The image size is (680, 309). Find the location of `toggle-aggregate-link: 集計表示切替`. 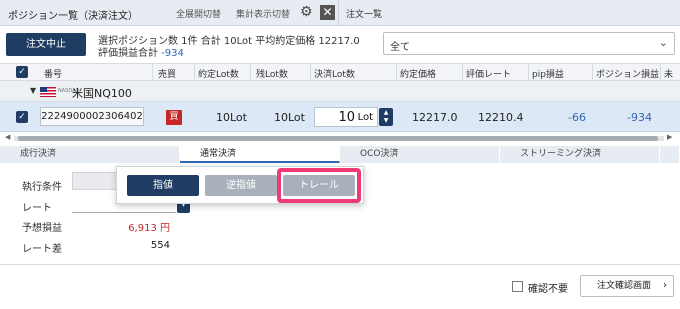

toggle-aggregate-link: 集計表示切替 is located at coordinates (263, 13).